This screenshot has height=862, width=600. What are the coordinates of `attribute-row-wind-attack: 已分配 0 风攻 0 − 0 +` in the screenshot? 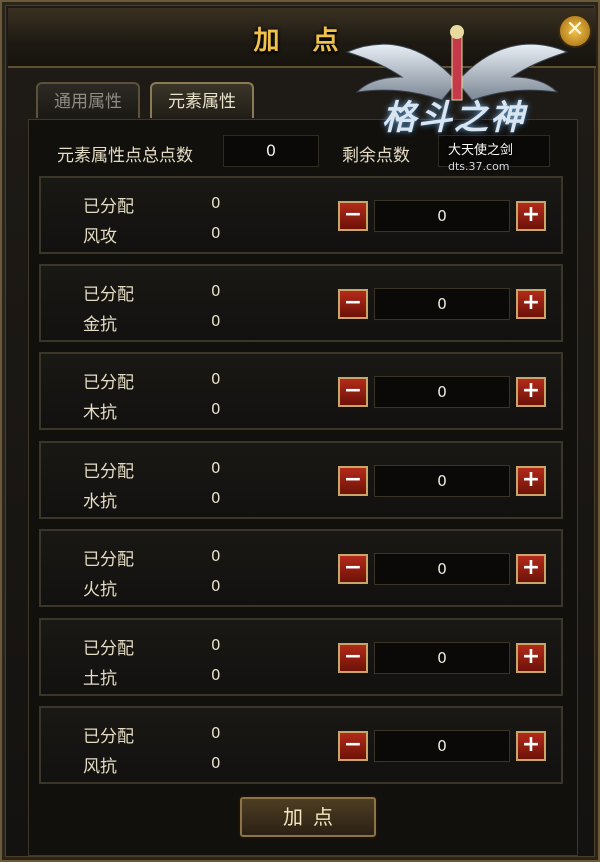 It's located at (301, 215).